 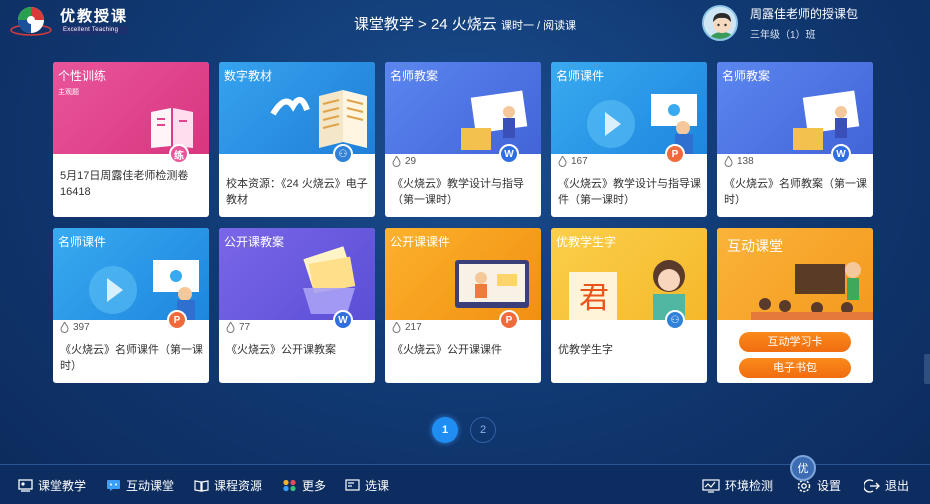 I want to click on user-name: 周露佳老师的授课包, so click(x=804, y=13).